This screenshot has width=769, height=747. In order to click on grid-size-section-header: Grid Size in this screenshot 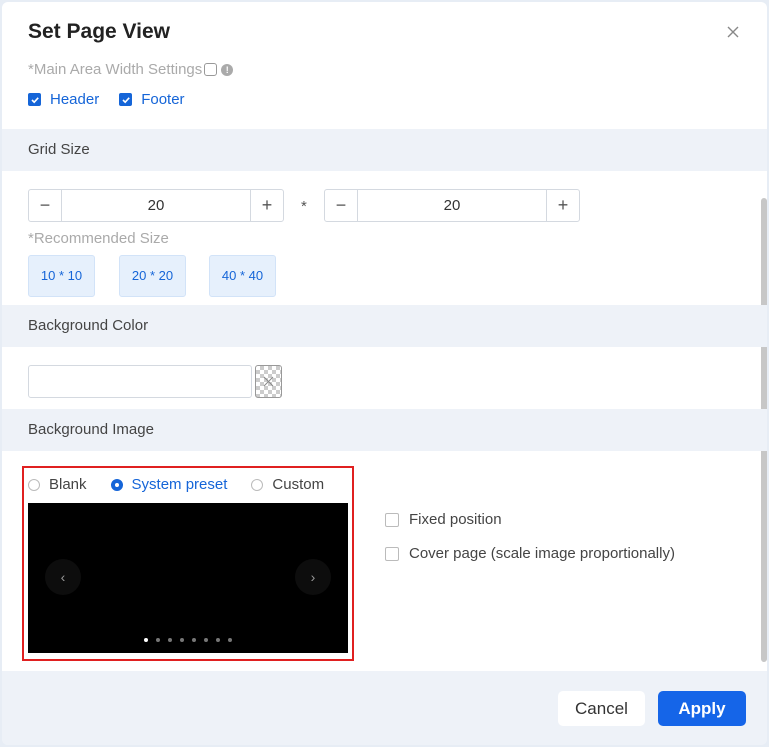, I will do `click(384, 150)`.